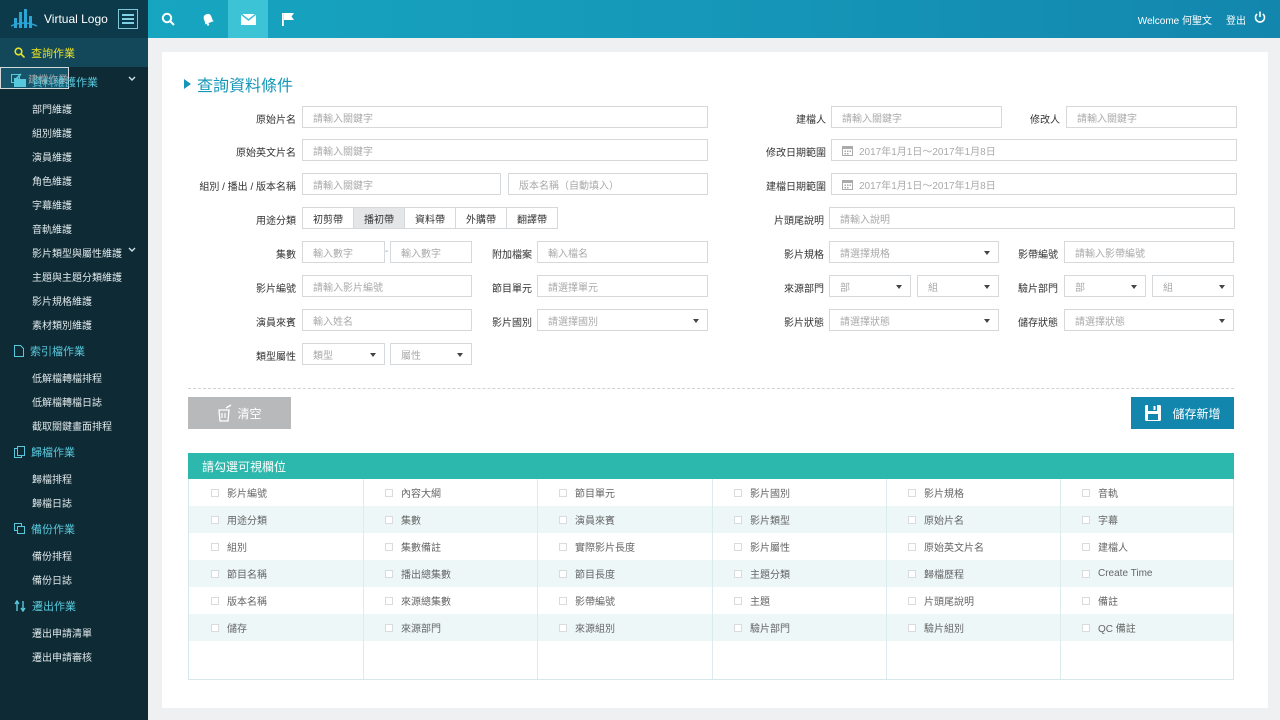  Describe the element at coordinates (762, 573) in the screenshot. I see `column-checkbox: 主題分類` at that location.